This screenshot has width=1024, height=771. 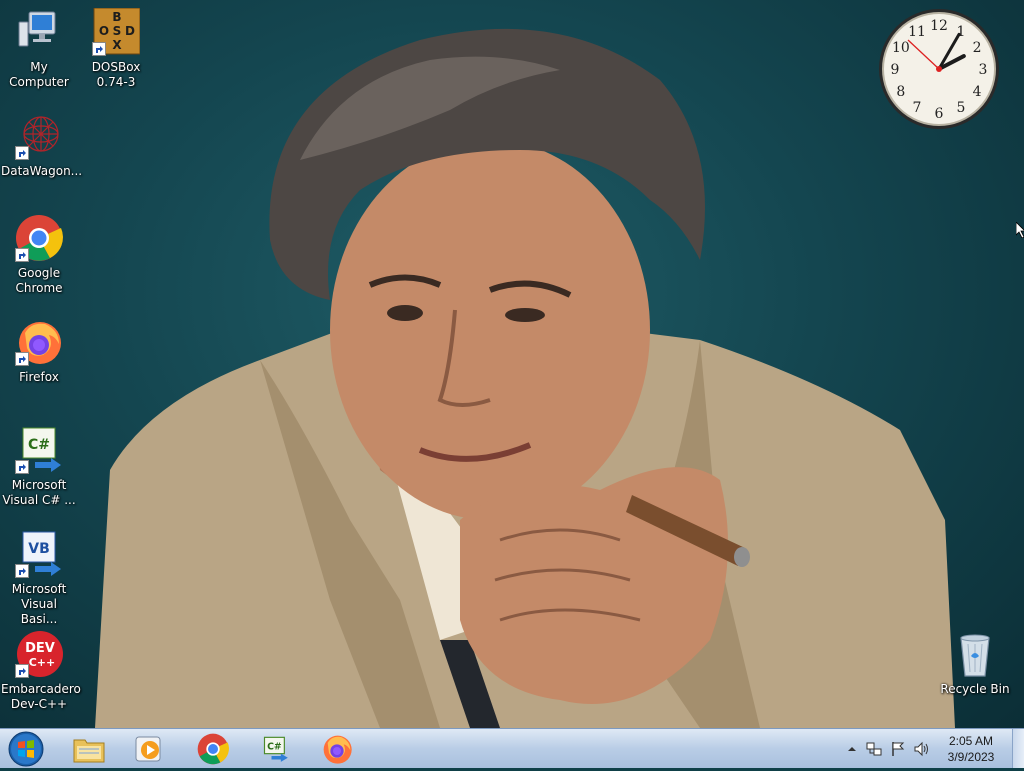 What do you see at coordinates (895, 70) in the screenshot?
I see `clock-number: 9` at bounding box center [895, 70].